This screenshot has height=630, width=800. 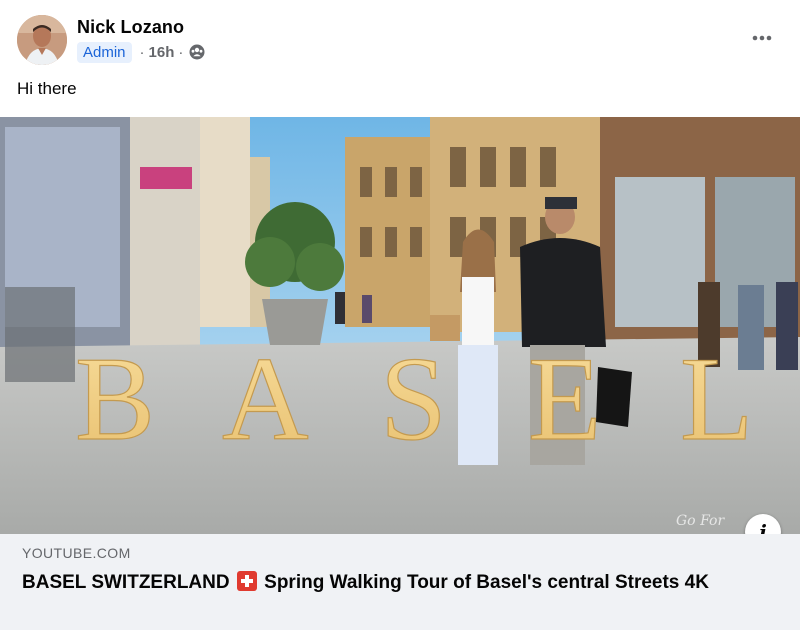 I want to click on svg-text: S, so click(x=413, y=398).